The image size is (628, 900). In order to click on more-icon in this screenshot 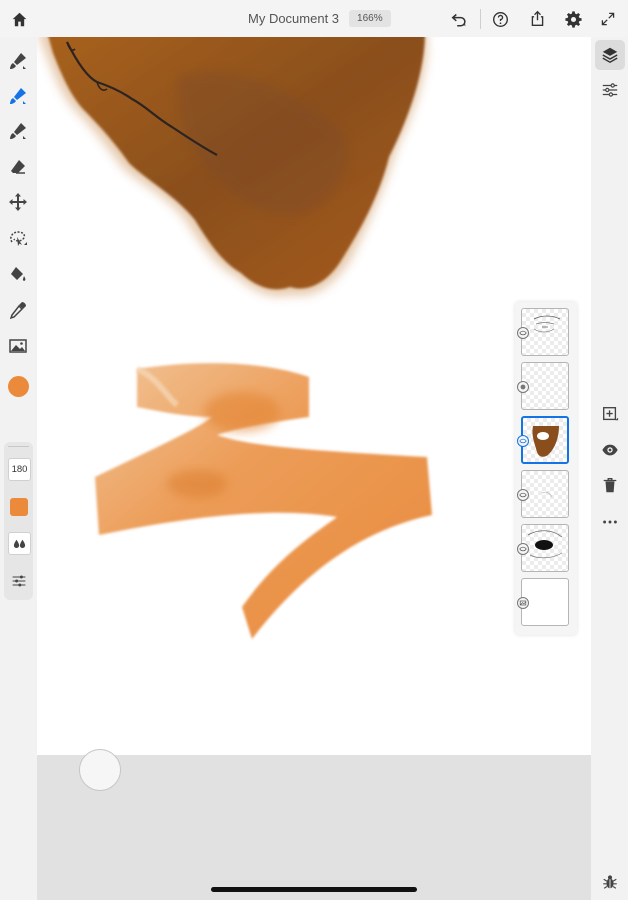, I will do `click(610, 522)`.